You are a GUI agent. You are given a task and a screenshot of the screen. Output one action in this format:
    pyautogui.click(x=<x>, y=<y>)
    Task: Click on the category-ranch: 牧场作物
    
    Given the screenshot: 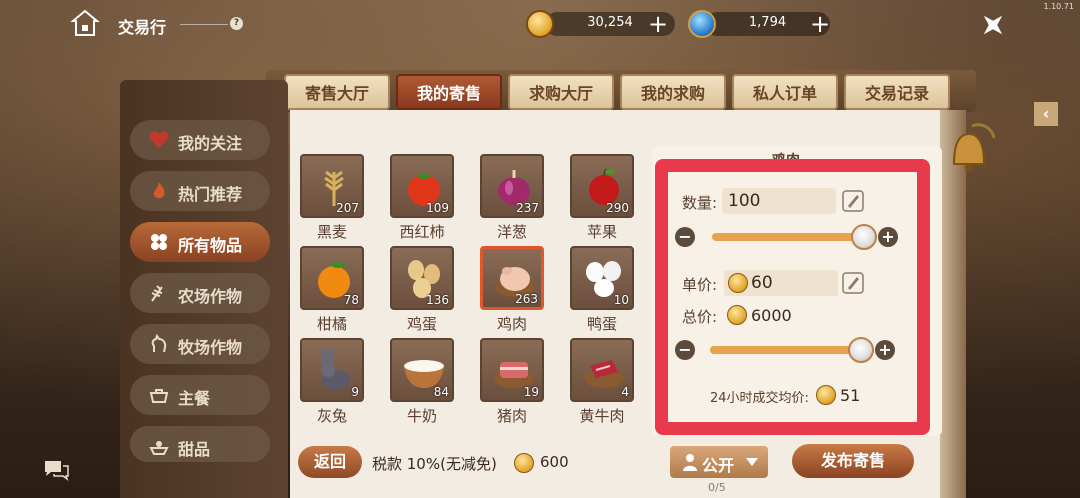 What is the action you would take?
    pyautogui.click(x=200, y=344)
    